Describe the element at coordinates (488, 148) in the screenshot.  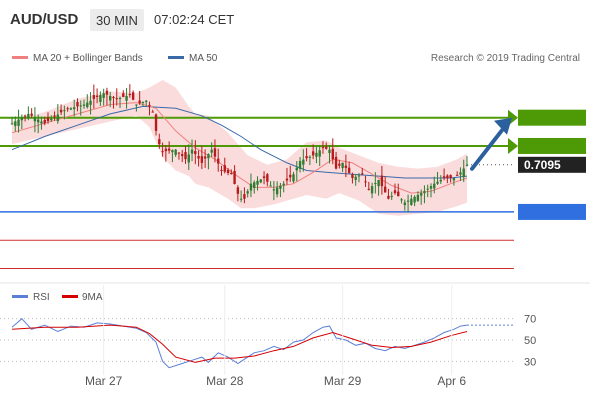
I see `projection-arrow-shaft` at that location.